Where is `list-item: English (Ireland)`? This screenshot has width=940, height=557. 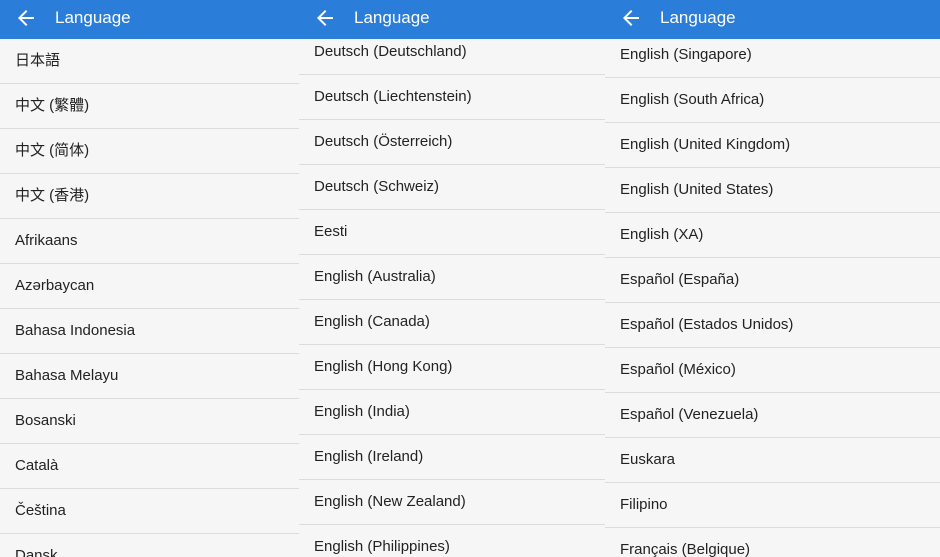
list-item: English (Ireland) is located at coordinates (452, 457).